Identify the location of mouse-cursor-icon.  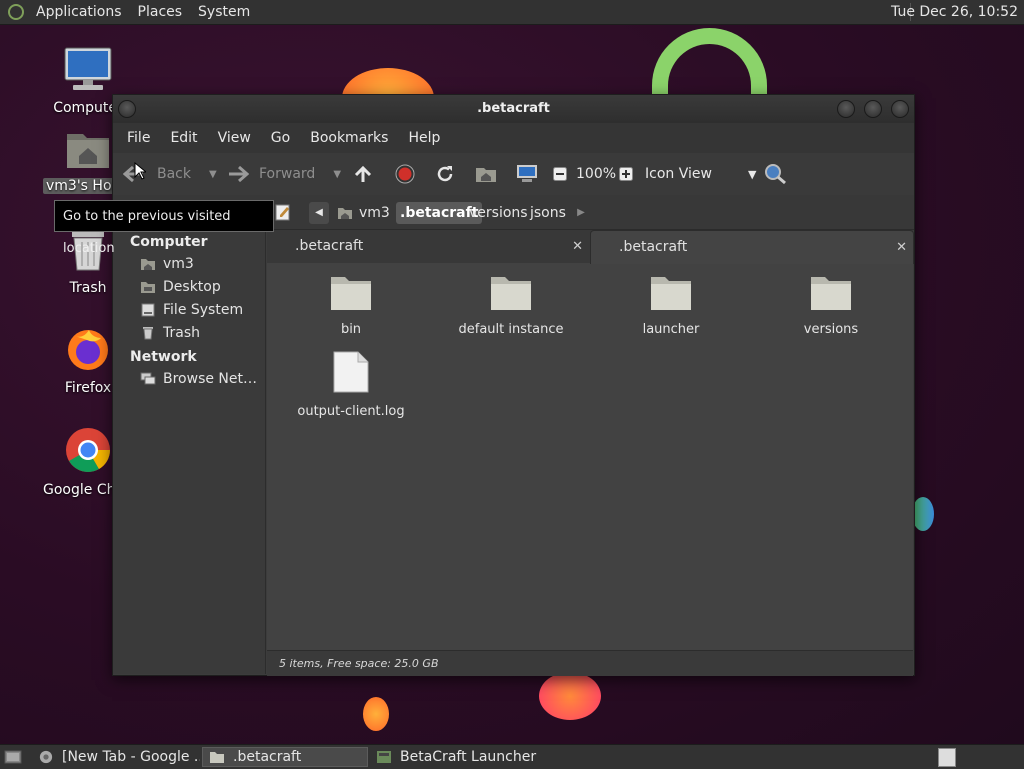
(141, 172).